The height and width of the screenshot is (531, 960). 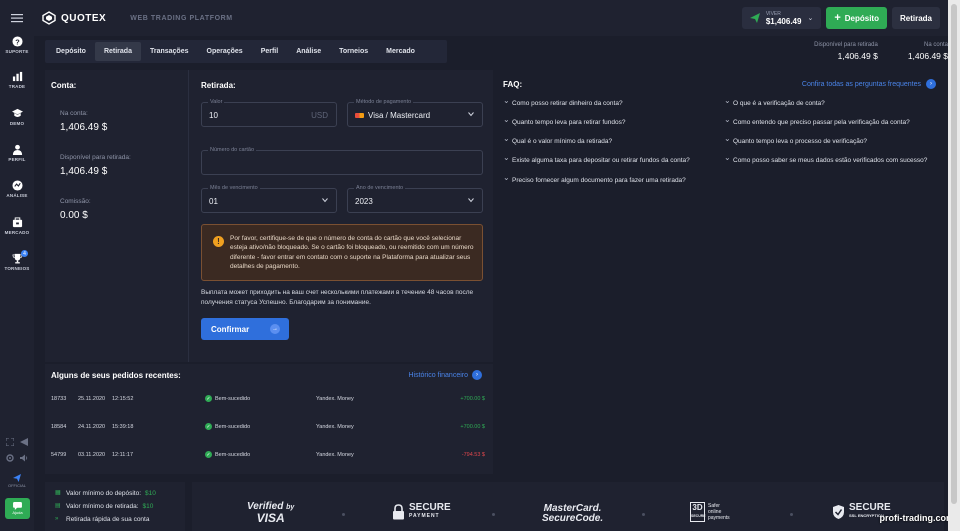 I want to click on deposit-button: + Depósito, so click(x=856, y=18).